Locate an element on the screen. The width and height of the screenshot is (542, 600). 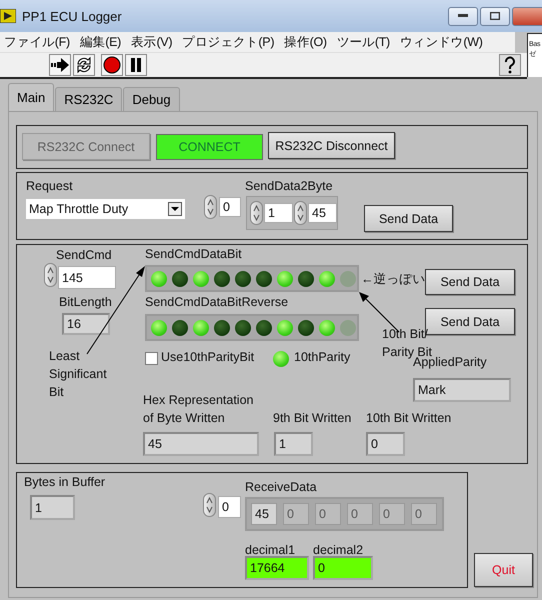
bytes-in-buffer-label: Bytes in Buffer is located at coordinates (65, 482).